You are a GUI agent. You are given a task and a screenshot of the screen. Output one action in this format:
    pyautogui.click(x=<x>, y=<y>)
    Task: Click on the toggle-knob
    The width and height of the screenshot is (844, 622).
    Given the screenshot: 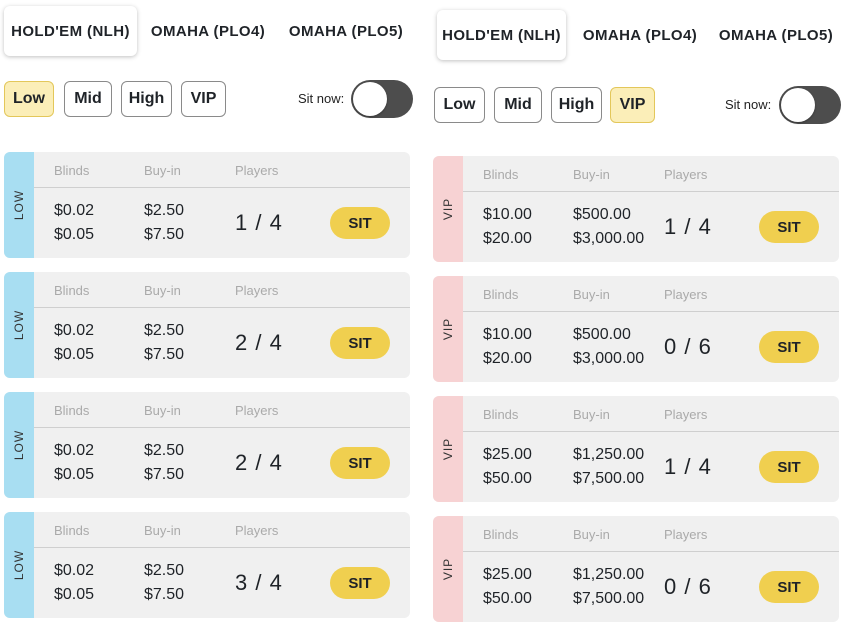 What is the action you would take?
    pyautogui.click(x=798, y=105)
    